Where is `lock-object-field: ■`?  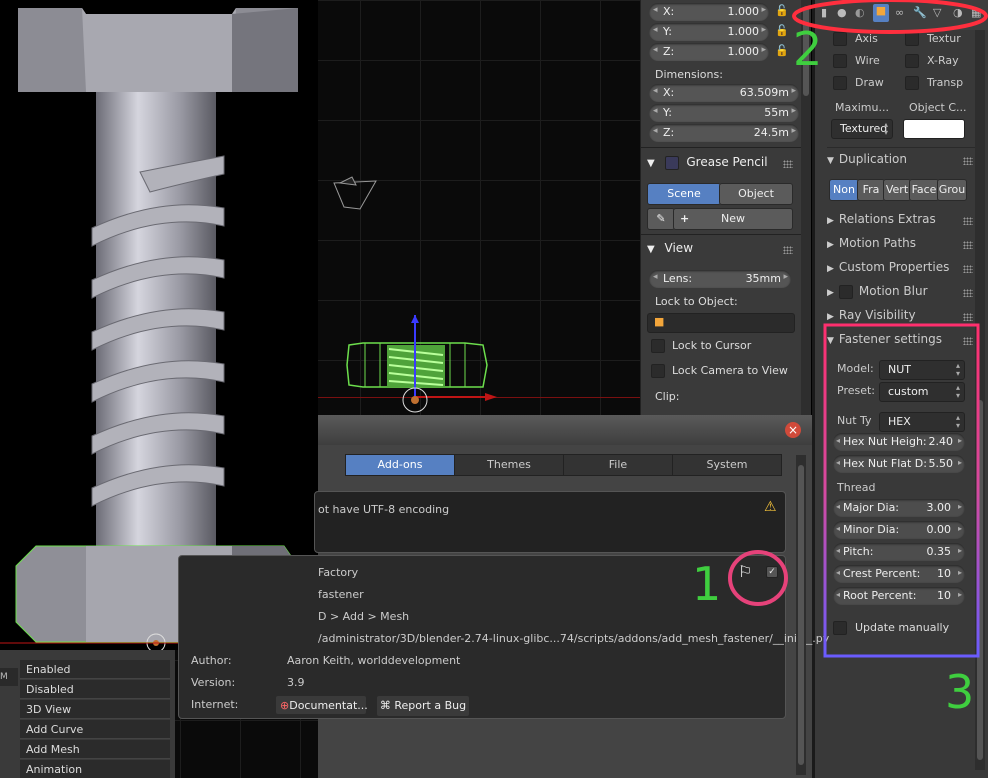
lock-object-field: ■ is located at coordinates (721, 323).